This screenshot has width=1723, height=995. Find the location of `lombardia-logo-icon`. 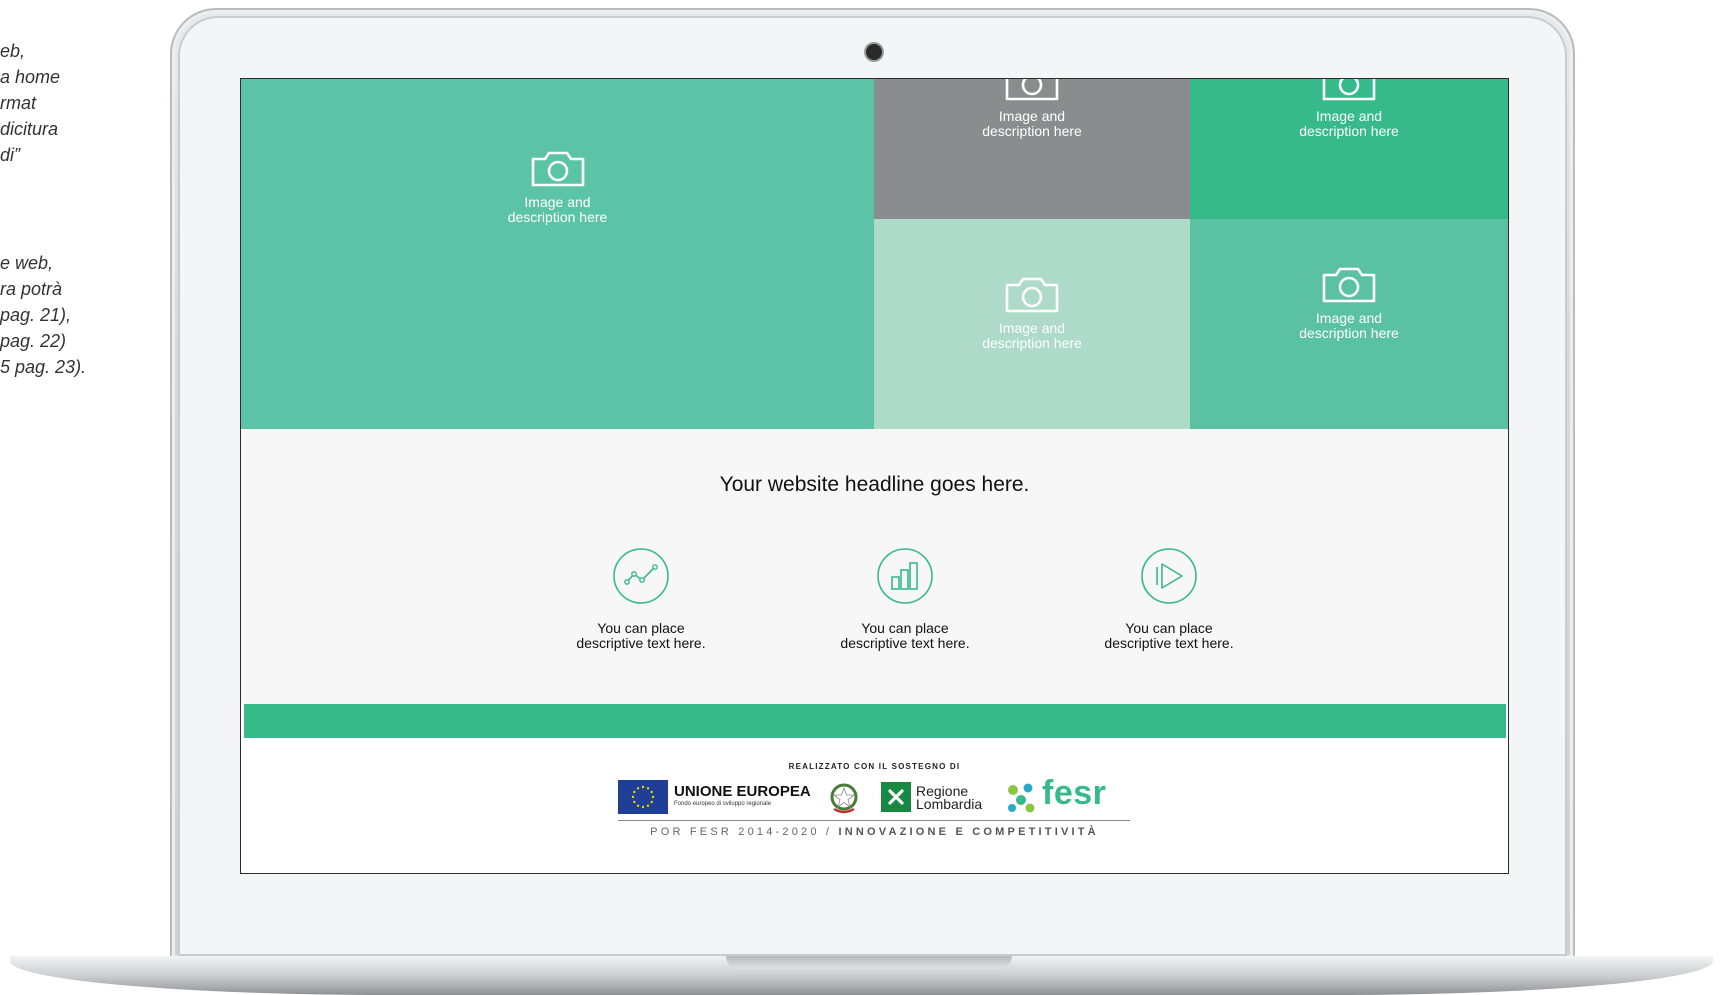

lombardia-logo-icon is located at coordinates (896, 797).